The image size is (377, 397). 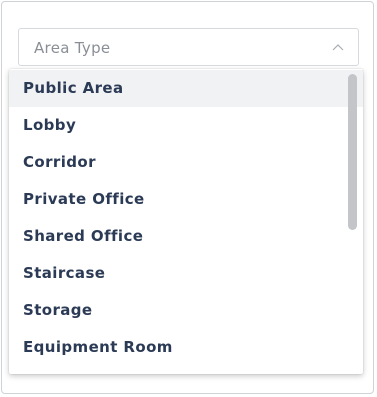 What do you see at coordinates (338, 47) in the screenshot?
I see `chevron-up-icon` at bounding box center [338, 47].